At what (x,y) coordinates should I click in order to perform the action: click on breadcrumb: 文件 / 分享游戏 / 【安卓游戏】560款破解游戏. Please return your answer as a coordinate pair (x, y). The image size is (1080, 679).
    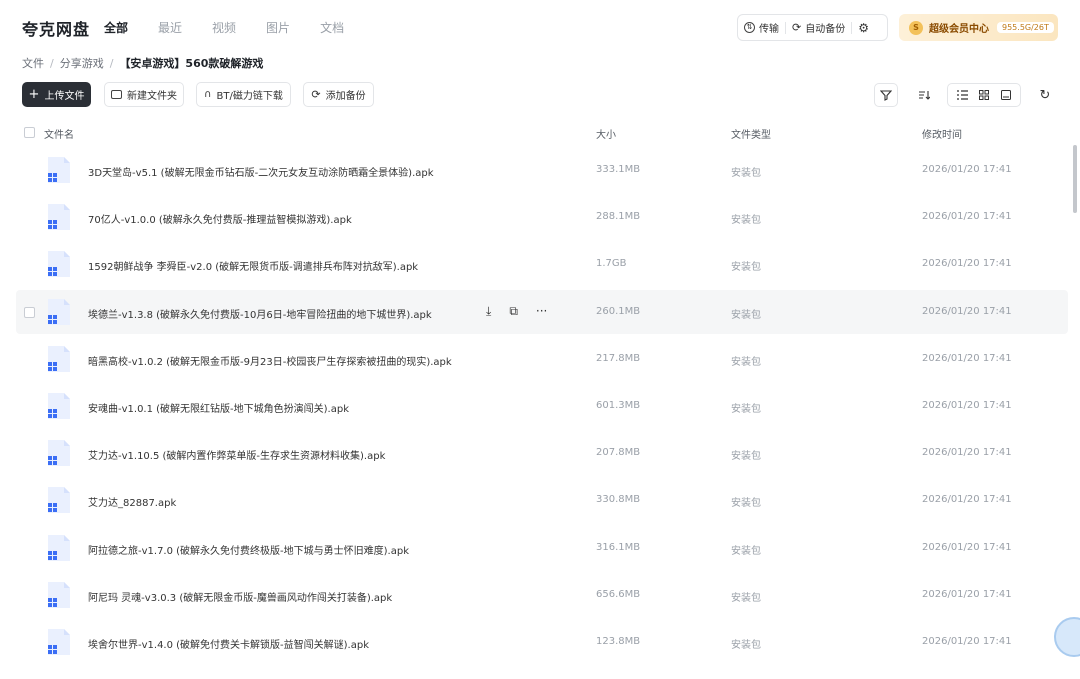
    Looking at the image, I should click on (142, 63).